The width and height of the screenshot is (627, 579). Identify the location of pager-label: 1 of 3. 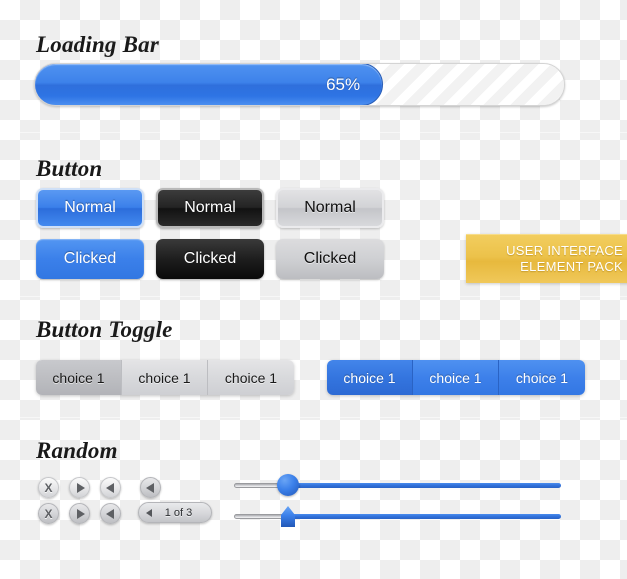
(178, 512).